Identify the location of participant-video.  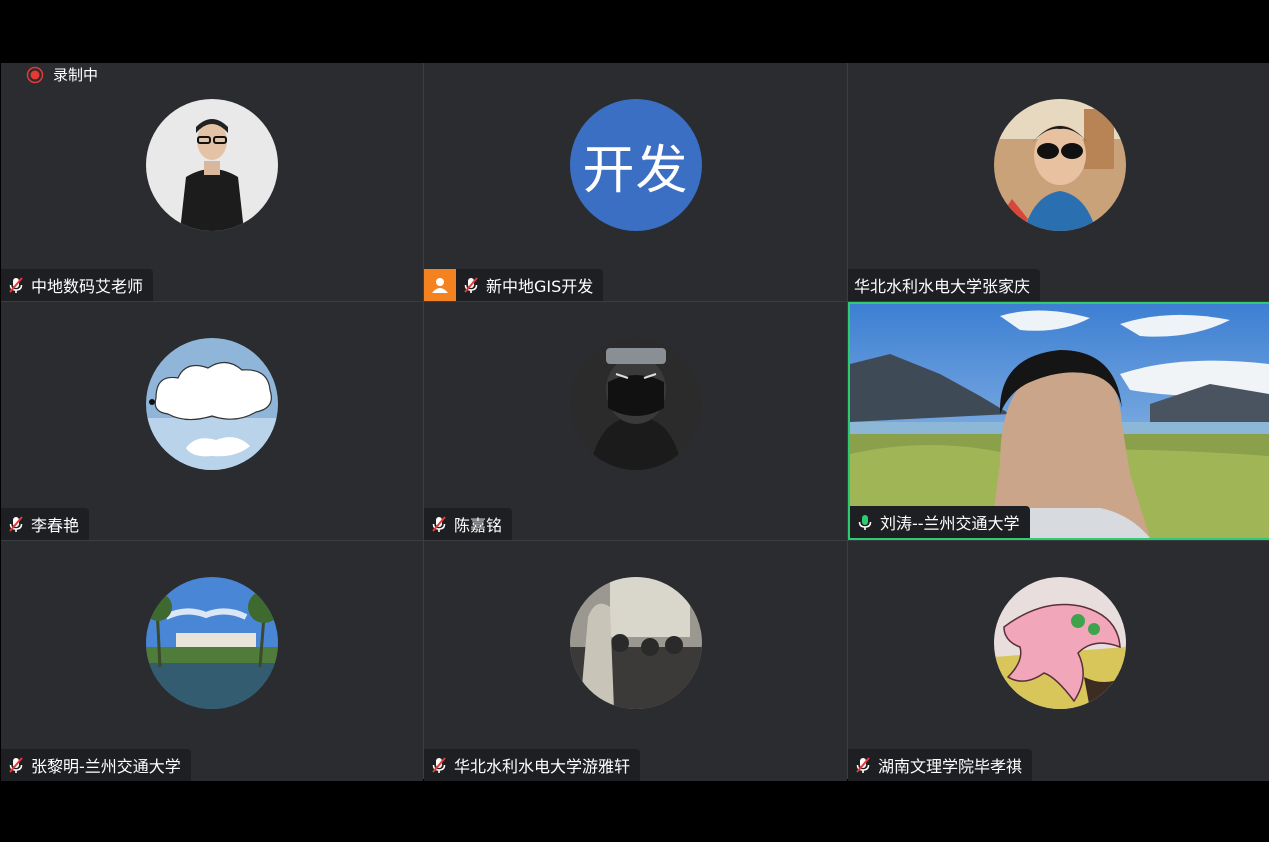
(1059, 421).